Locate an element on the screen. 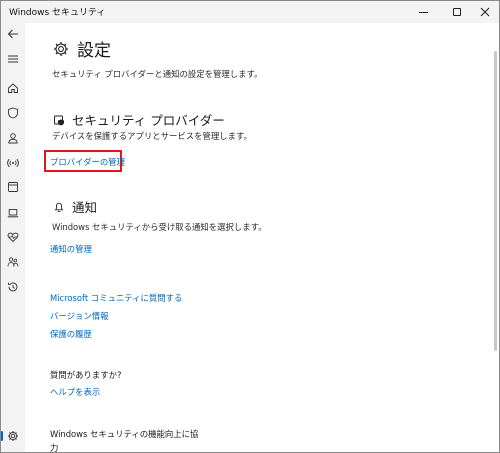  minimize-button is located at coordinates (423, 12).